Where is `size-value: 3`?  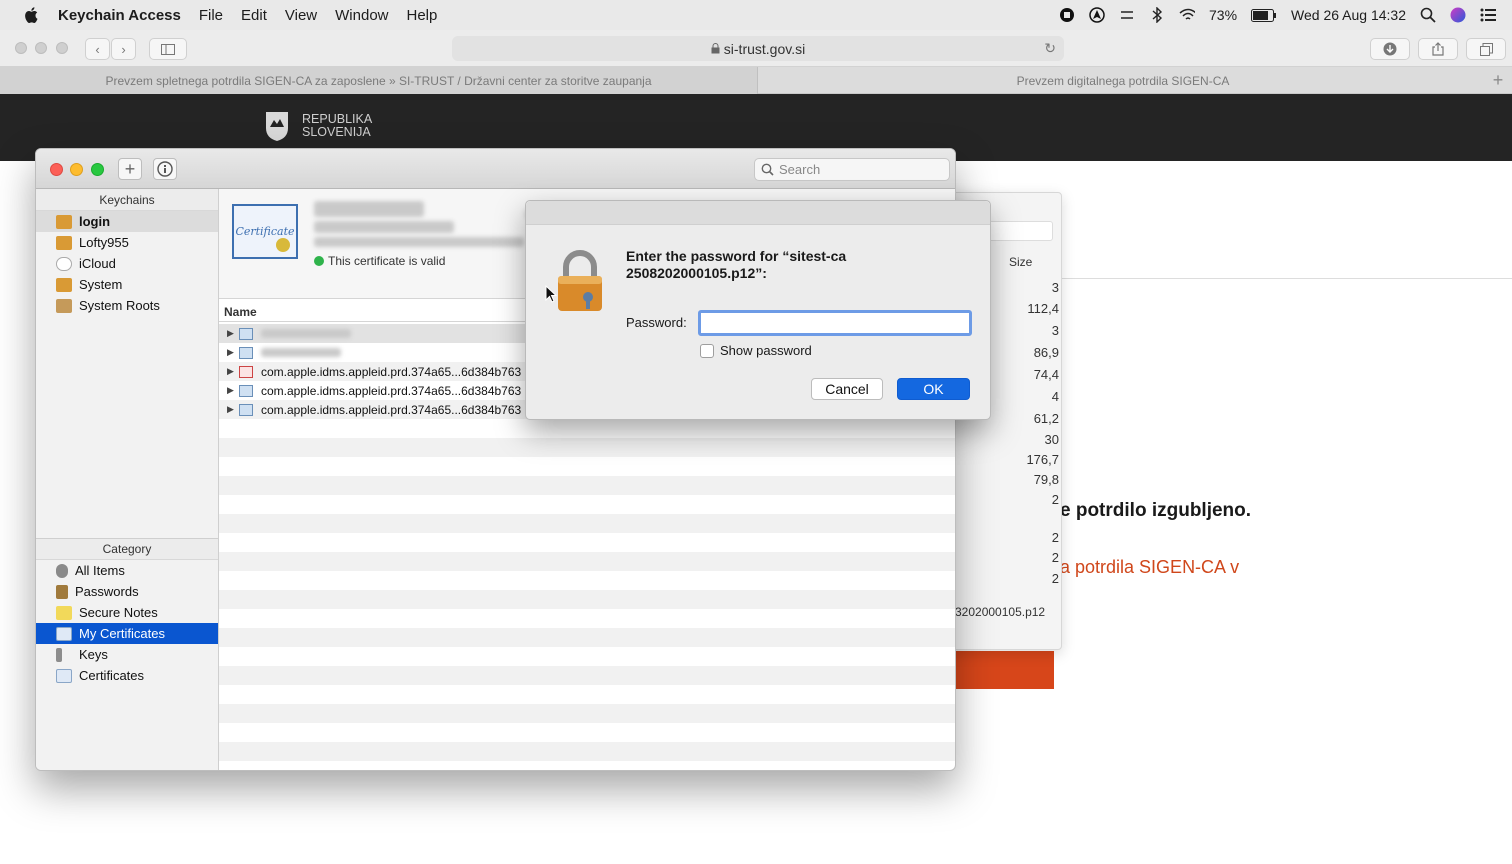 size-value: 3 is located at coordinates (1055, 287).